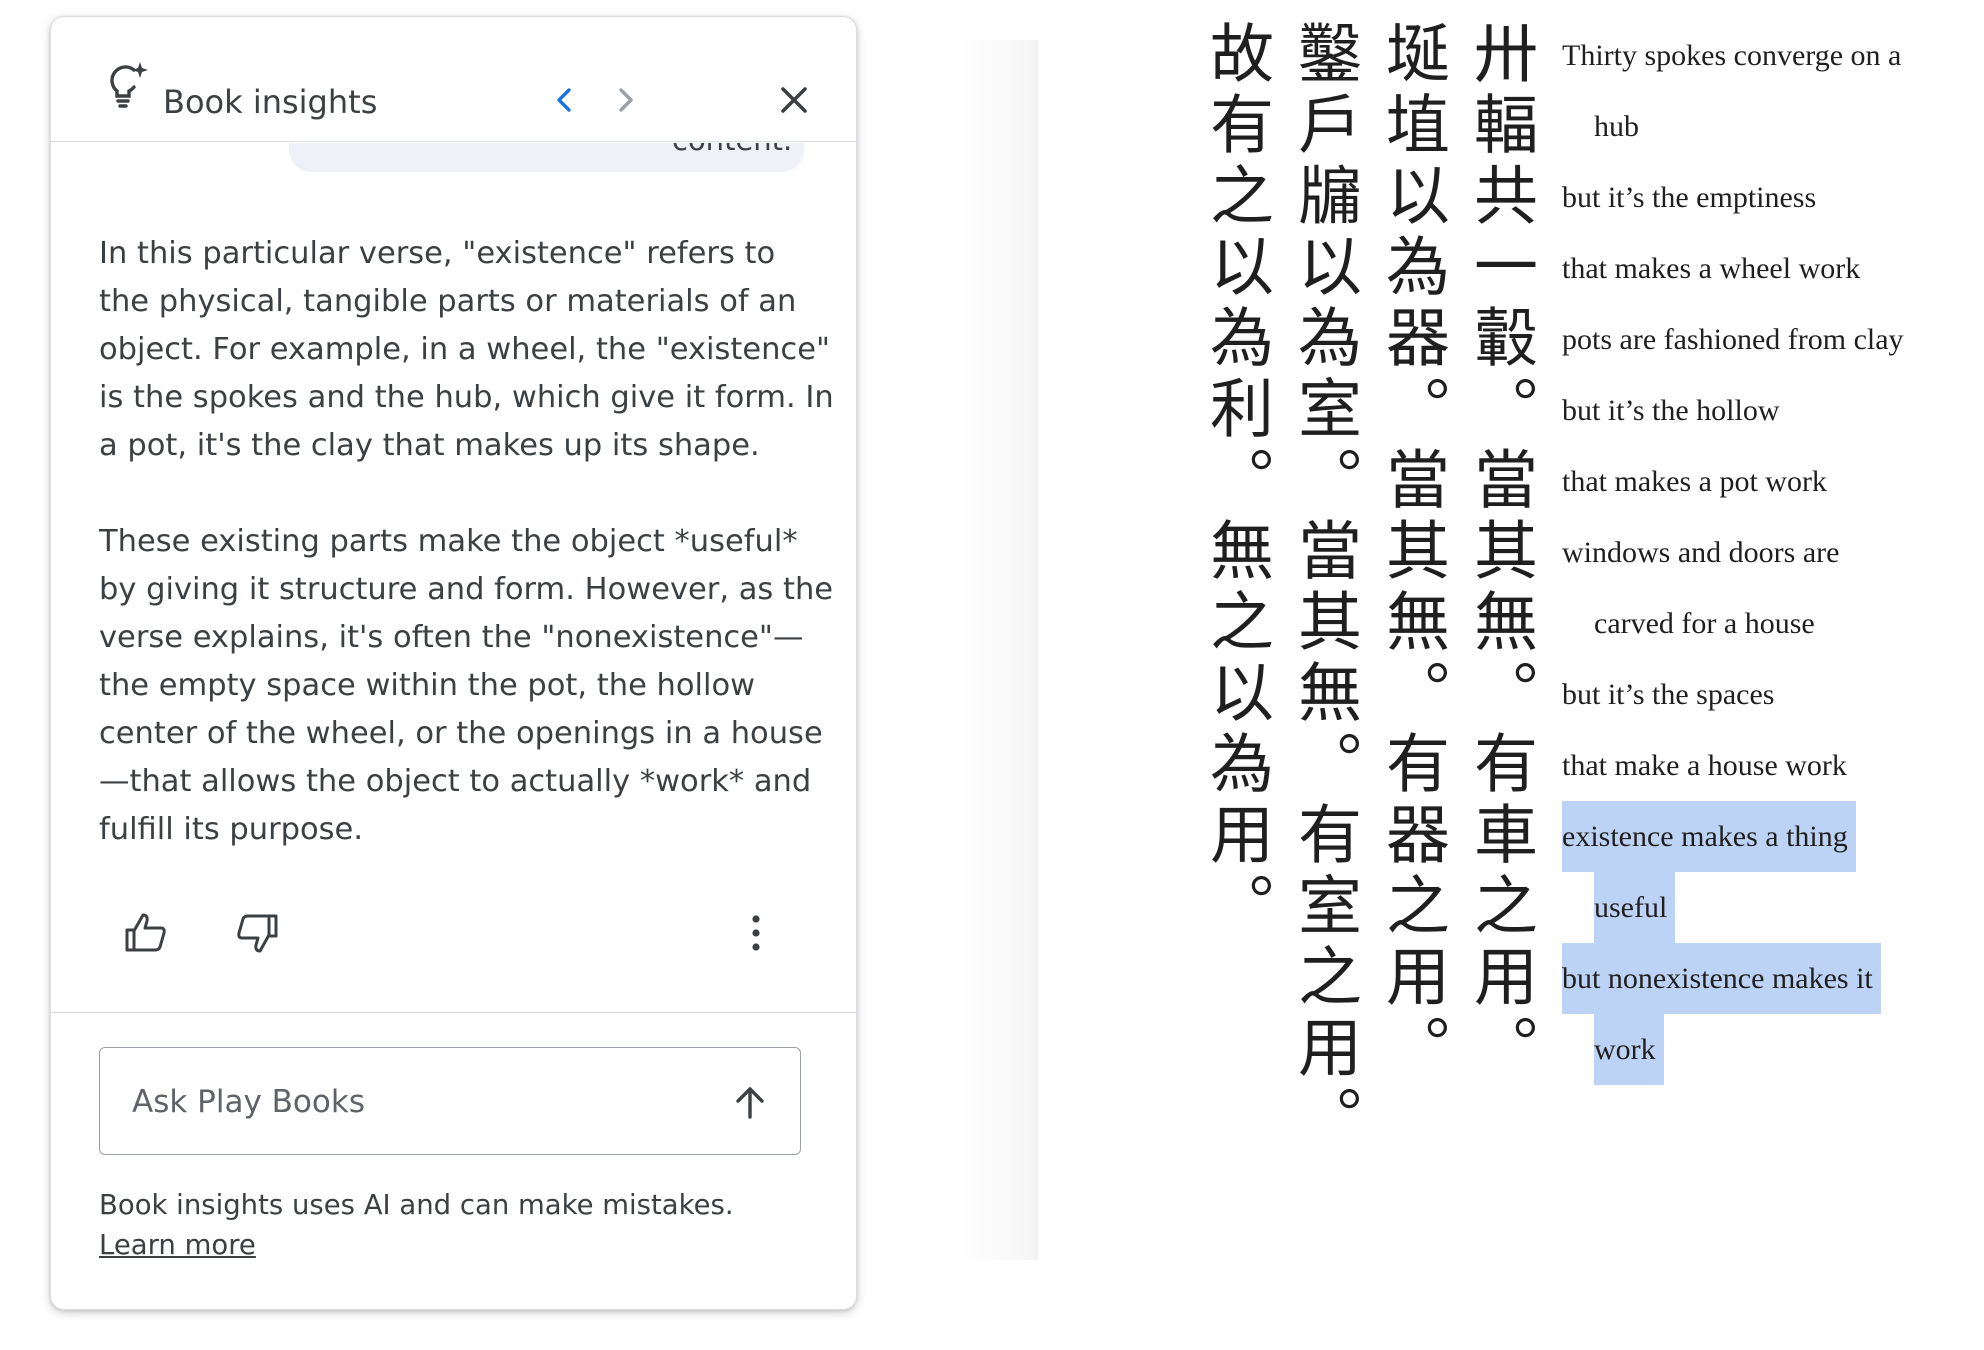  I want to click on verse-line-text: but nonexistence makes it, so click(1721, 978).